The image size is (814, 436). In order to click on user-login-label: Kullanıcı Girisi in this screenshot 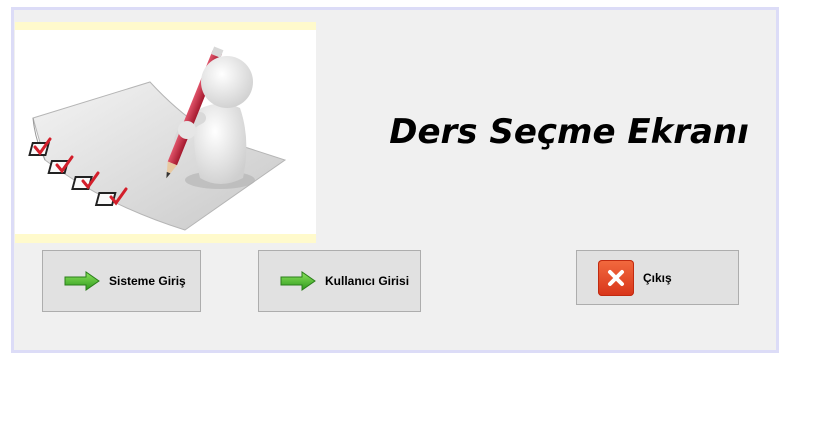, I will do `click(367, 281)`.